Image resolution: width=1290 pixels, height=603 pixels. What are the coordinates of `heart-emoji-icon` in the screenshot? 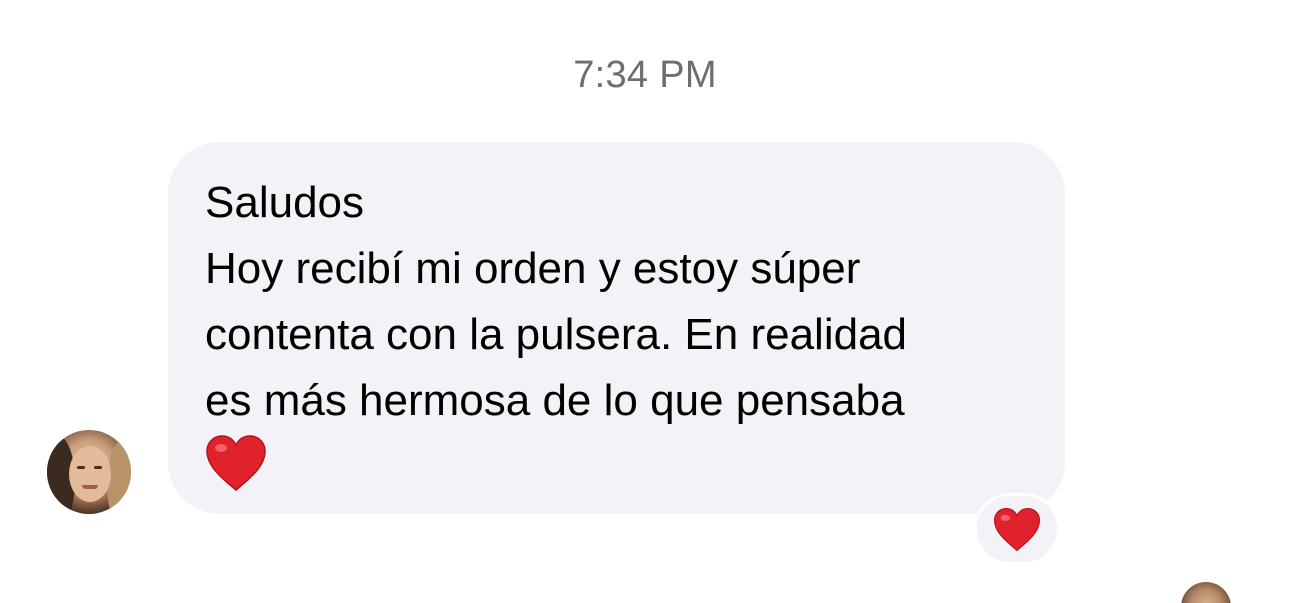 It's located at (617, 463).